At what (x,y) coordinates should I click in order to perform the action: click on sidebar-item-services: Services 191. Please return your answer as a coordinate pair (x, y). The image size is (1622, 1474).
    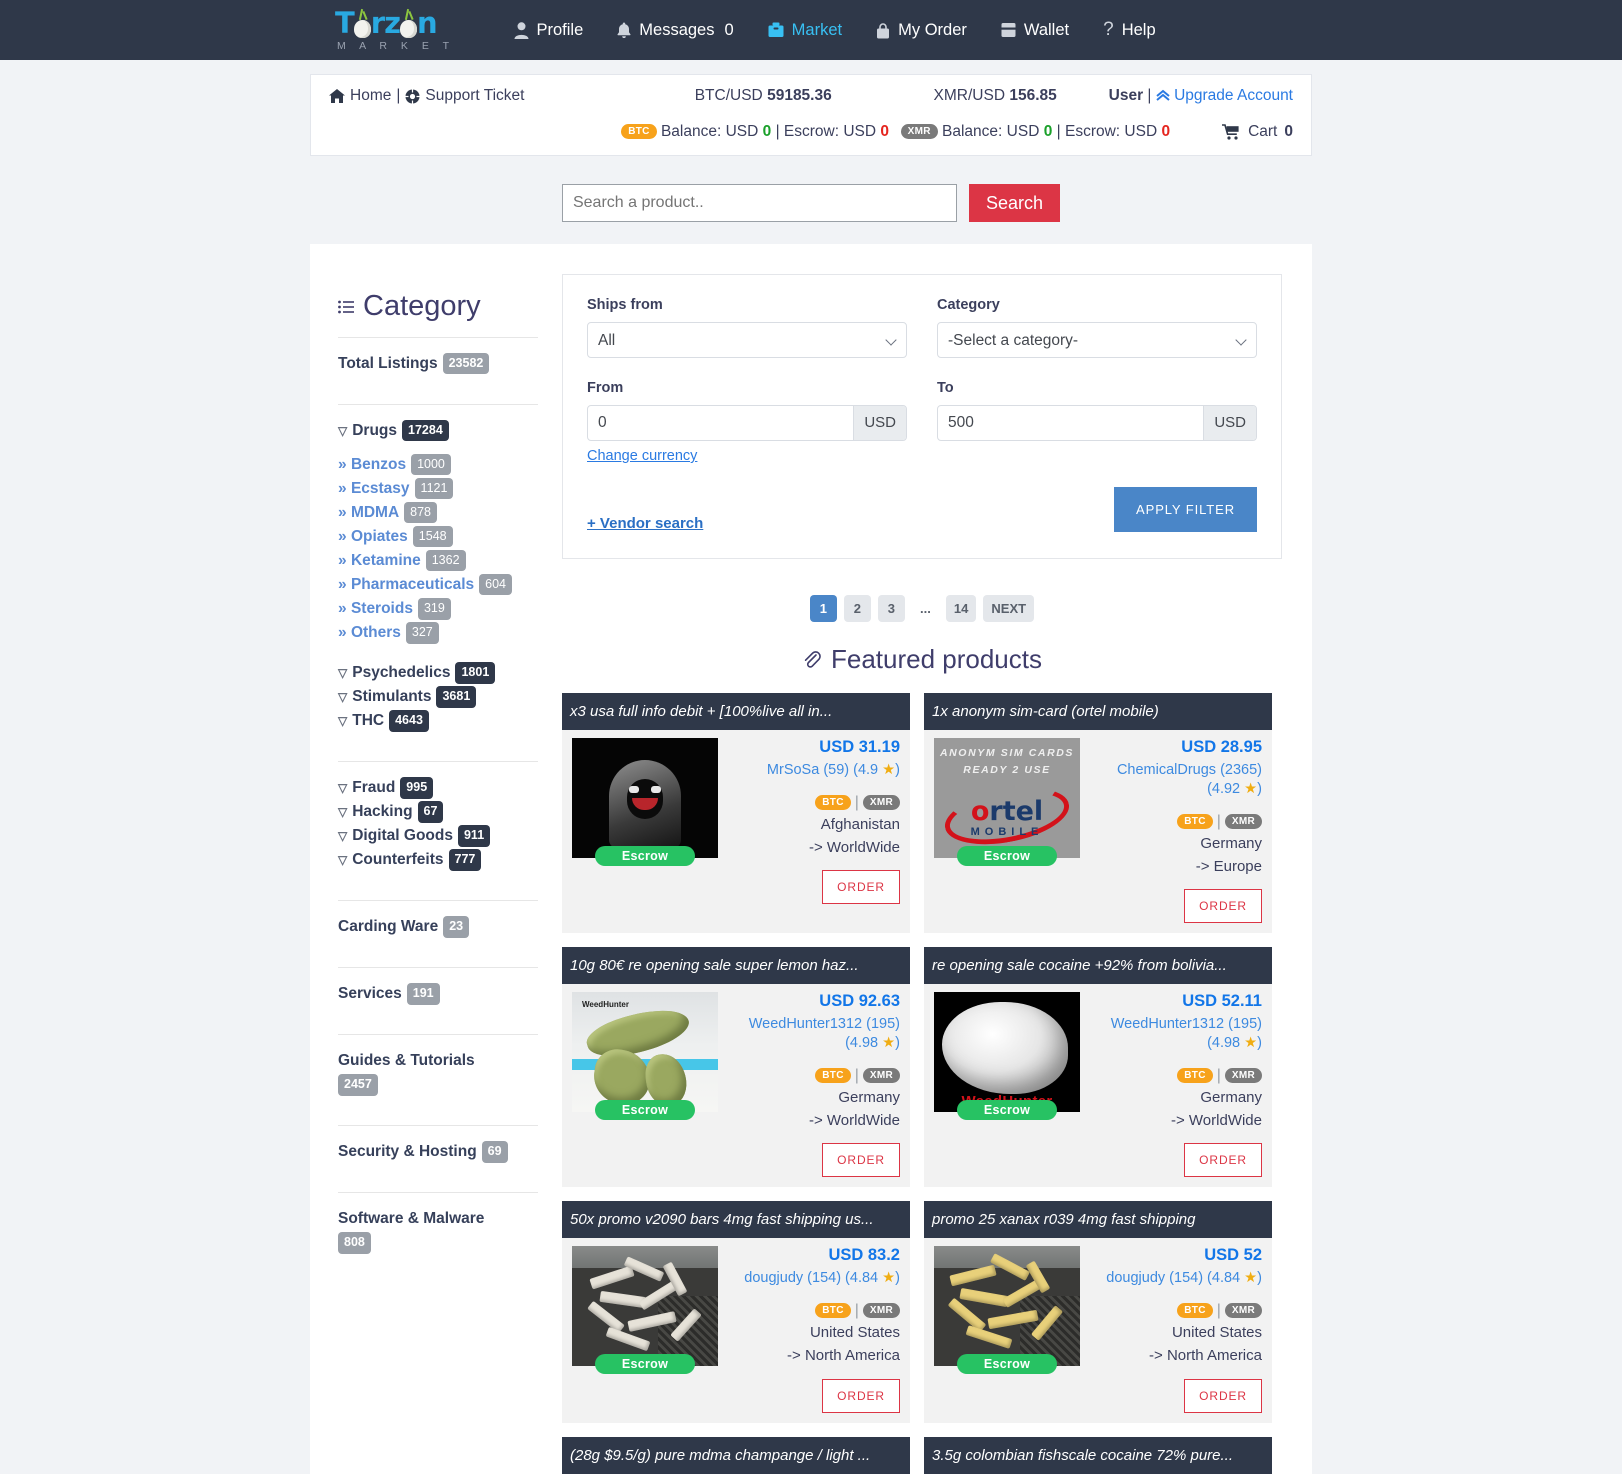
    Looking at the image, I should click on (438, 994).